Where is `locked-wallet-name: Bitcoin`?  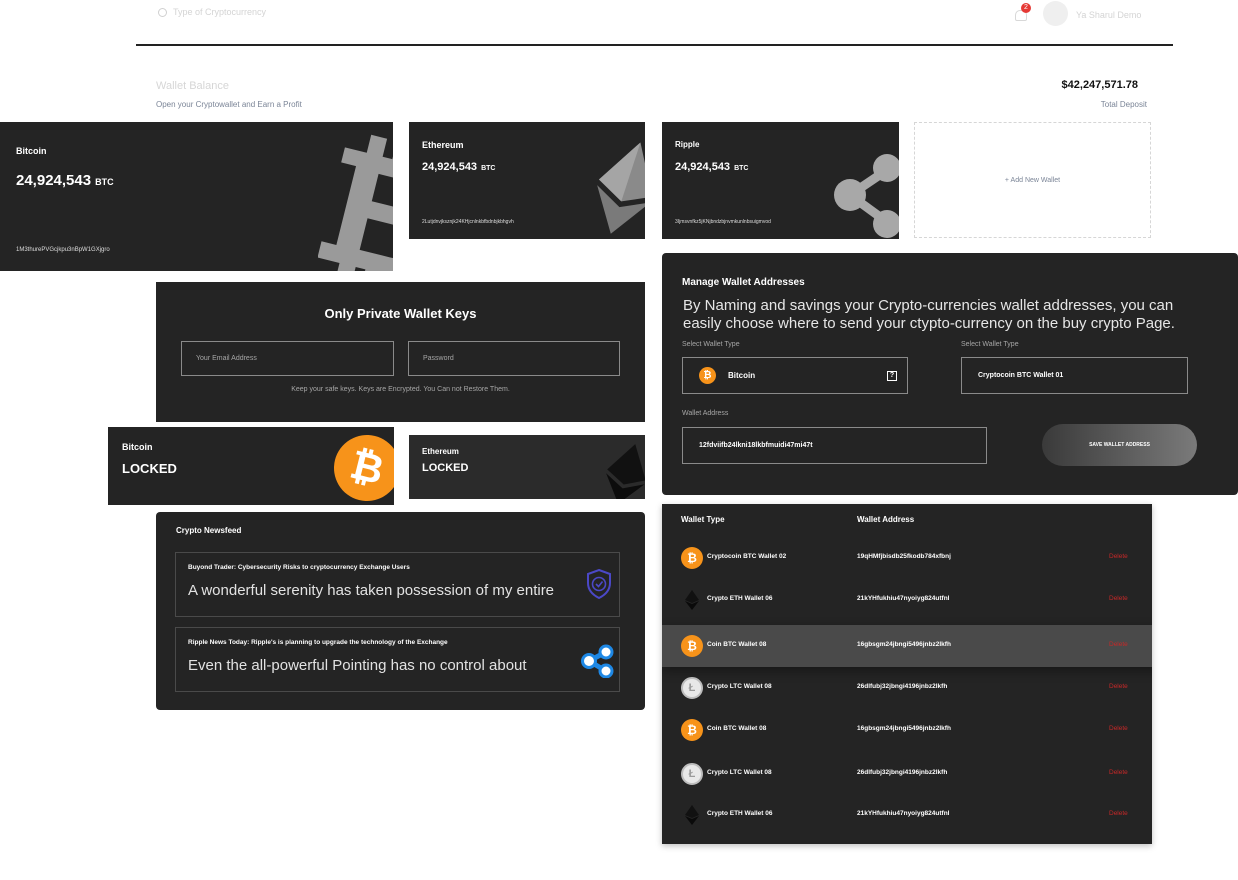
locked-wallet-name: Bitcoin is located at coordinates (137, 447).